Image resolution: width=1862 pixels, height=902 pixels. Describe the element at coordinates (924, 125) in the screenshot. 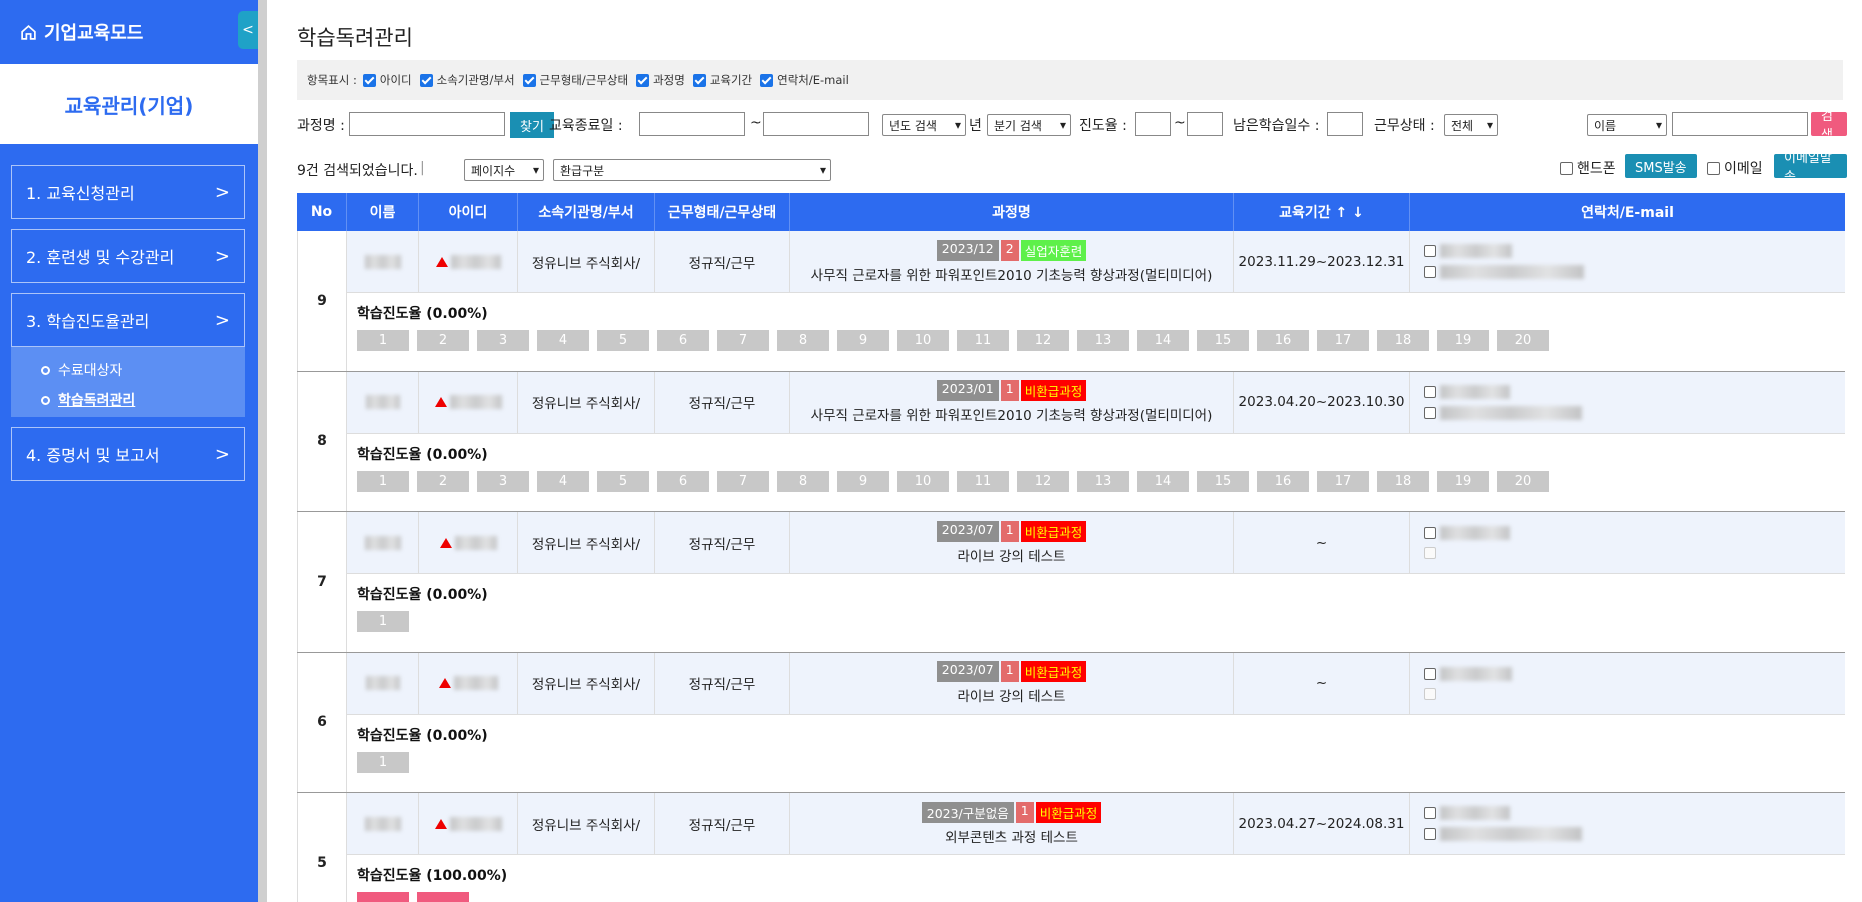

I see `year-select: 년도 검색` at that location.